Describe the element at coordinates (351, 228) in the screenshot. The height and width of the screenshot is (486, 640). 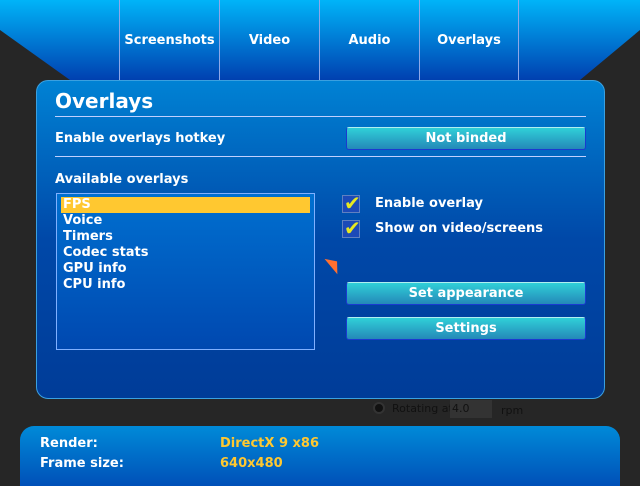
I see `show-on-video-checkbox` at that location.